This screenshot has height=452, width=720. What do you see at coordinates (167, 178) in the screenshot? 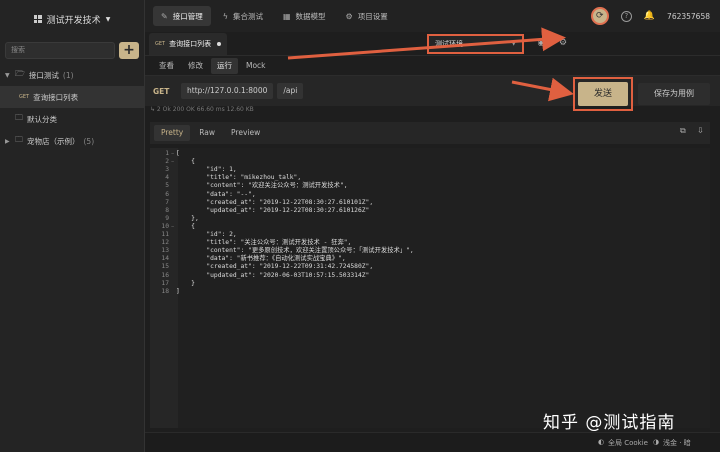
I see `line-number: 4` at bounding box center [167, 178].